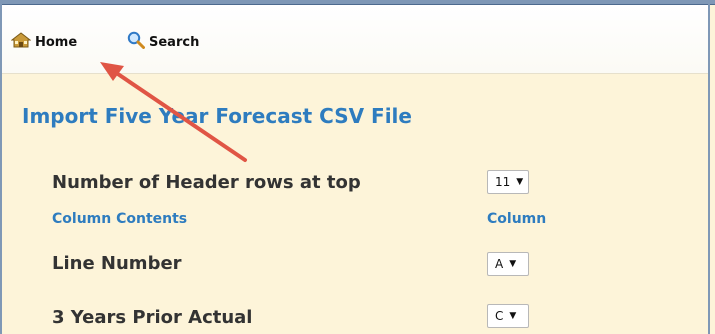 This screenshot has height=334, width=715. I want to click on search-button: Search, so click(163, 42).